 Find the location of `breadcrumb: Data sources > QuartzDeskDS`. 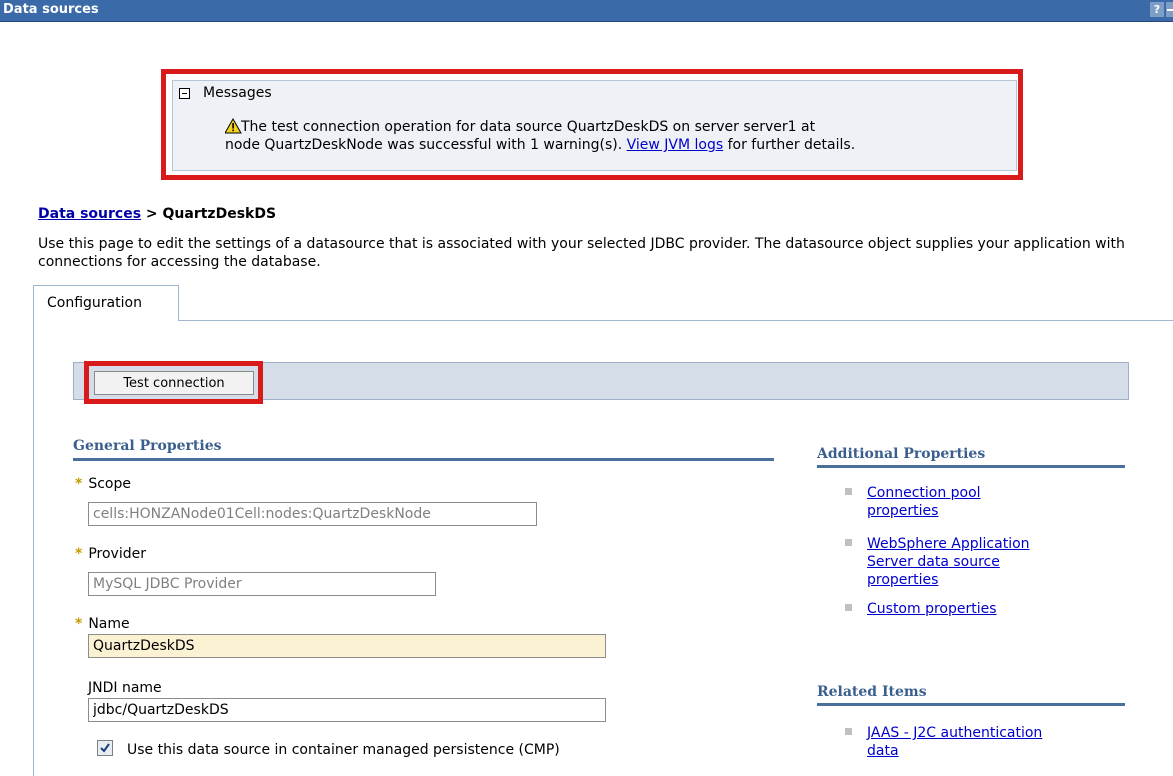

breadcrumb: Data sources > QuartzDeskDS is located at coordinates (157, 214).